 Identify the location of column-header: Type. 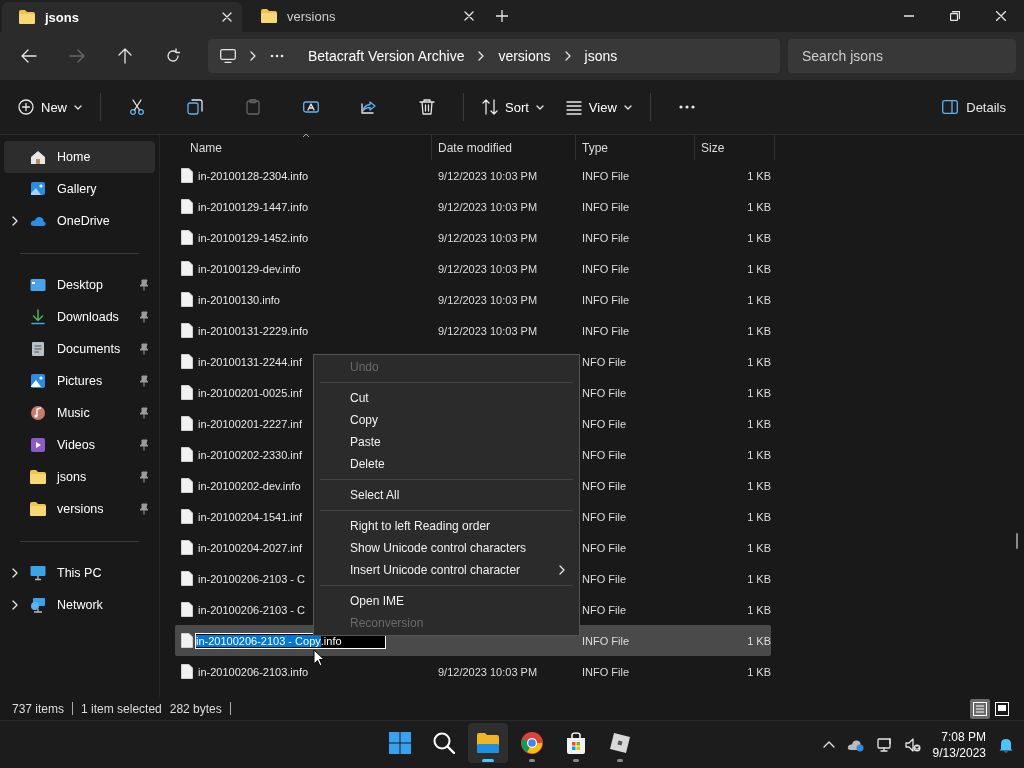
(635, 147).